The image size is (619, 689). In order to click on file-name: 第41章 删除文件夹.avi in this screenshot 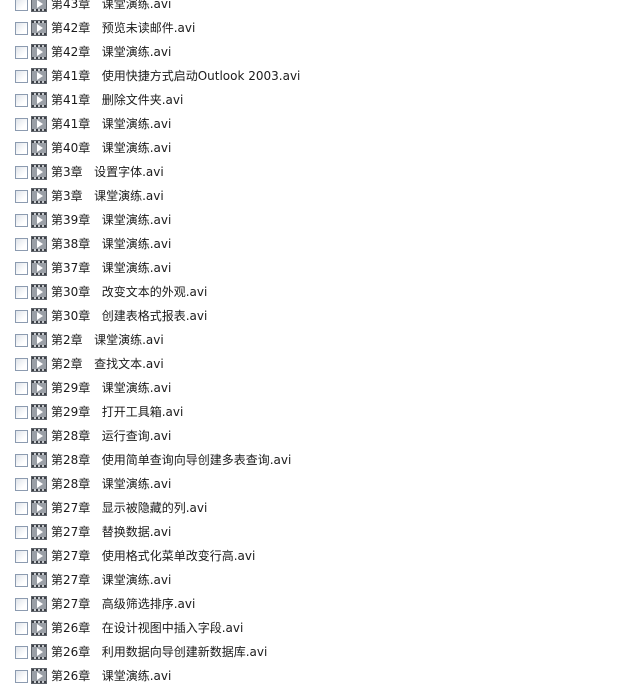, I will do `click(117, 100)`.